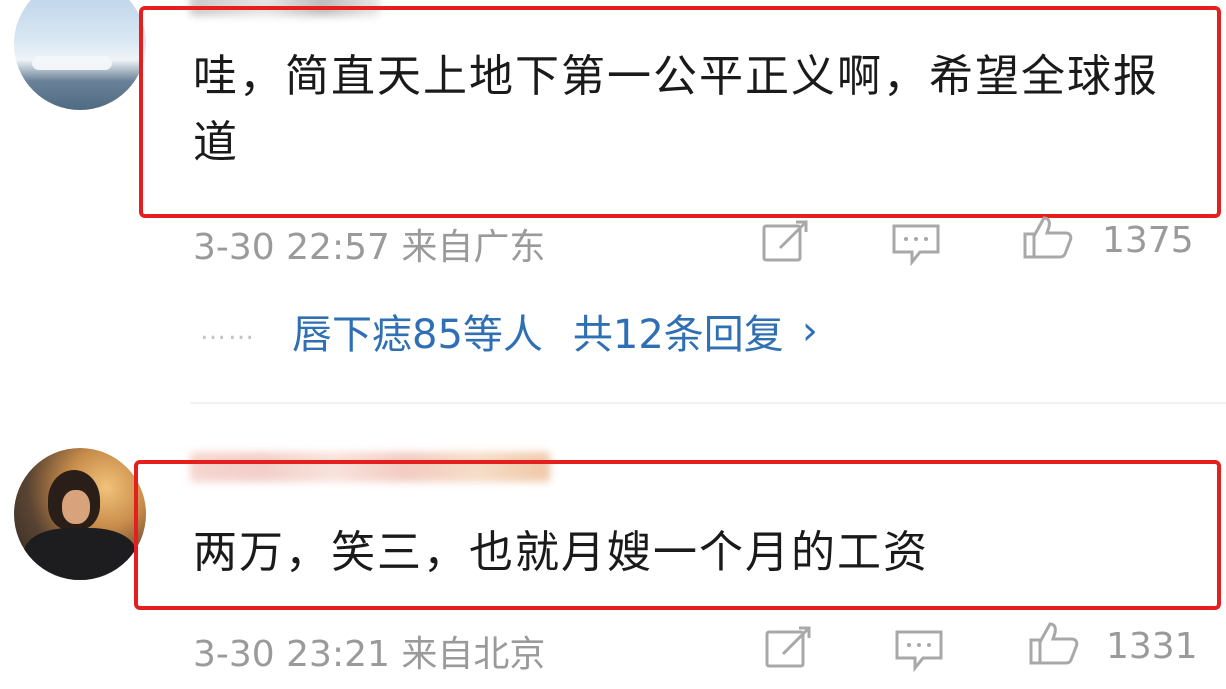 The height and width of the screenshot is (689, 1226). Describe the element at coordinates (76, 507) in the screenshot. I see `avatar-face` at that location.